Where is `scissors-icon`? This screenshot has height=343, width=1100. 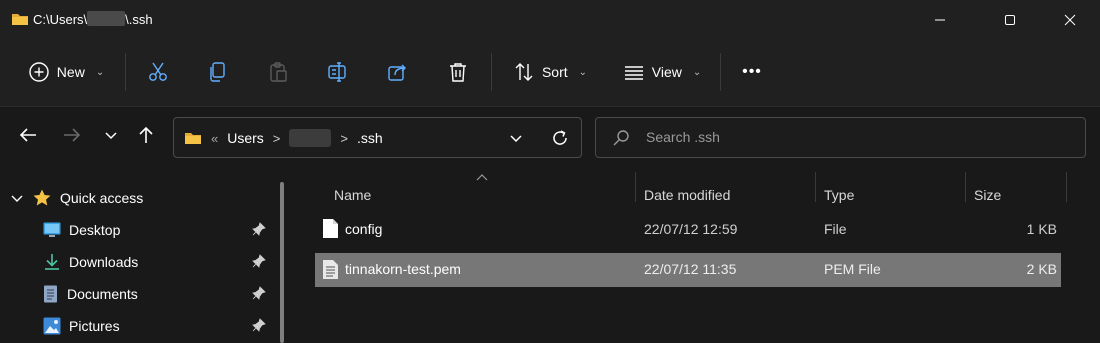 scissors-icon is located at coordinates (158, 71).